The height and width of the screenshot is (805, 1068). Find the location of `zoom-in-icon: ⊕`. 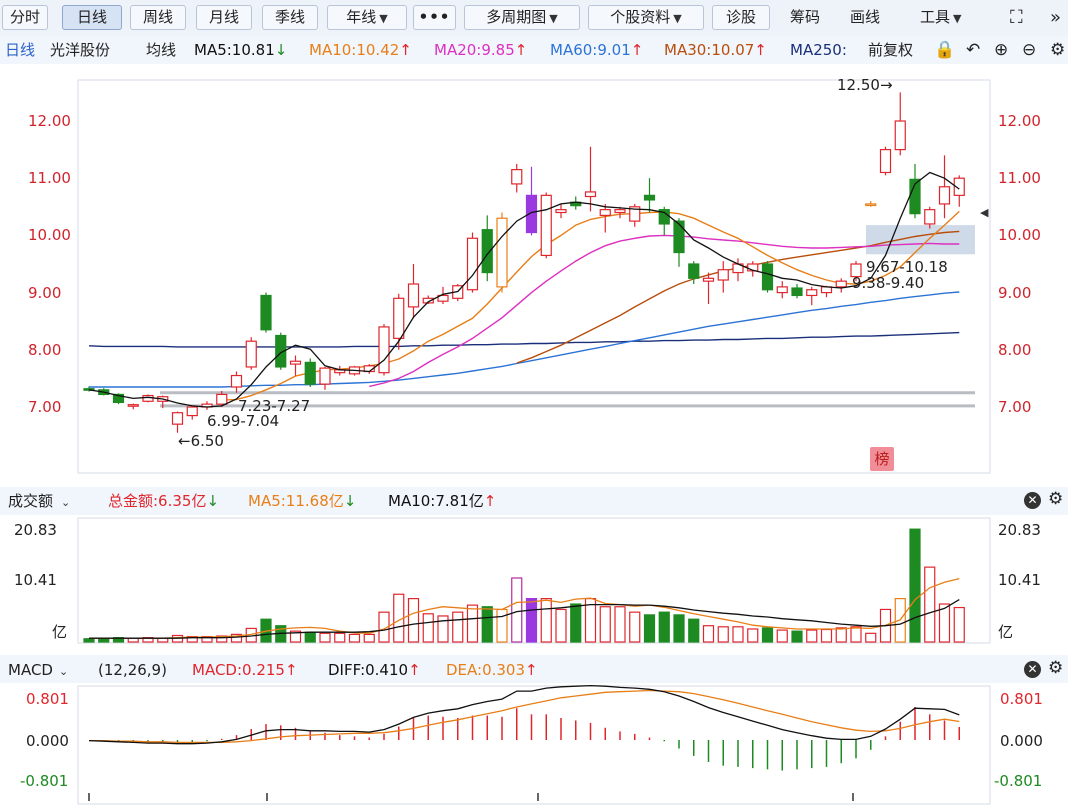

zoom-in-icon: ⊕ is located at coordinates (1001, 50).